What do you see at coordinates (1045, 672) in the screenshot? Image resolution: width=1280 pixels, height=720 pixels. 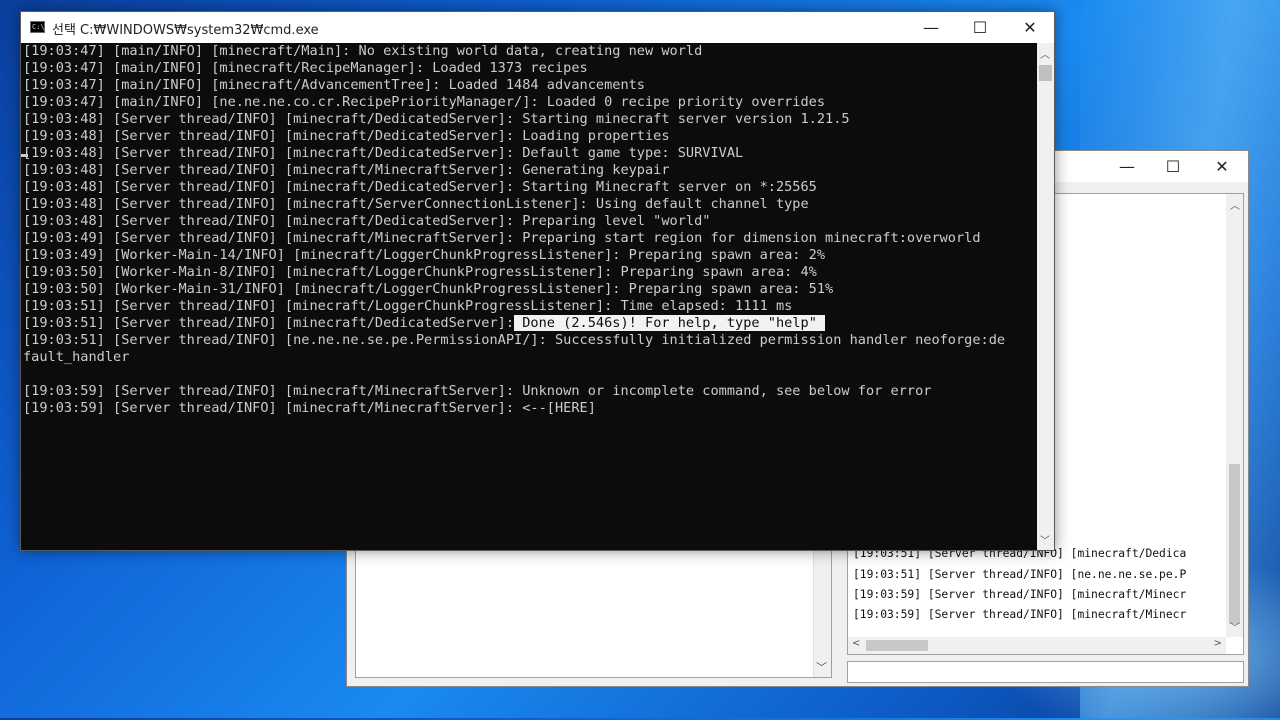 I see `command-input` at bounding box center [1045, 672].